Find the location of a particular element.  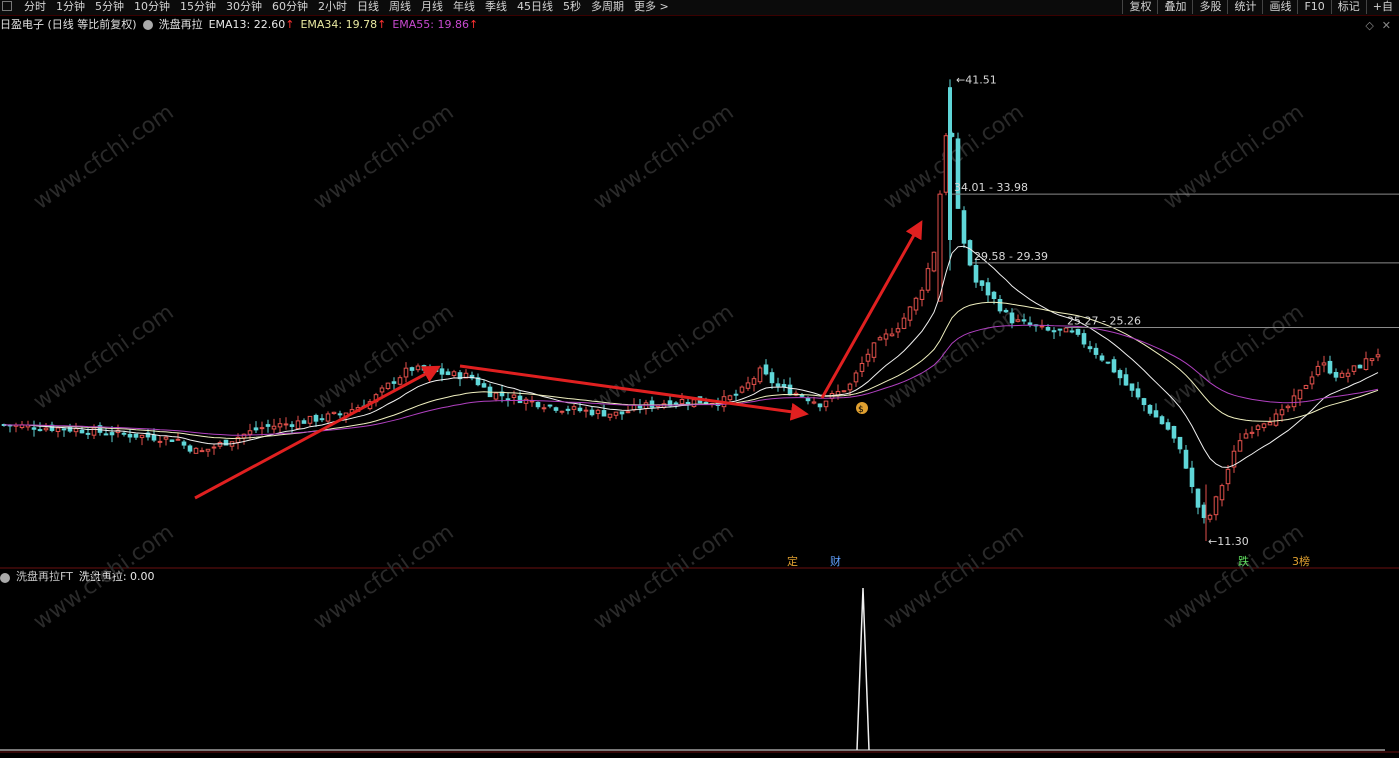

event-marker-ding: 定 is located at coordinates (792, 561).